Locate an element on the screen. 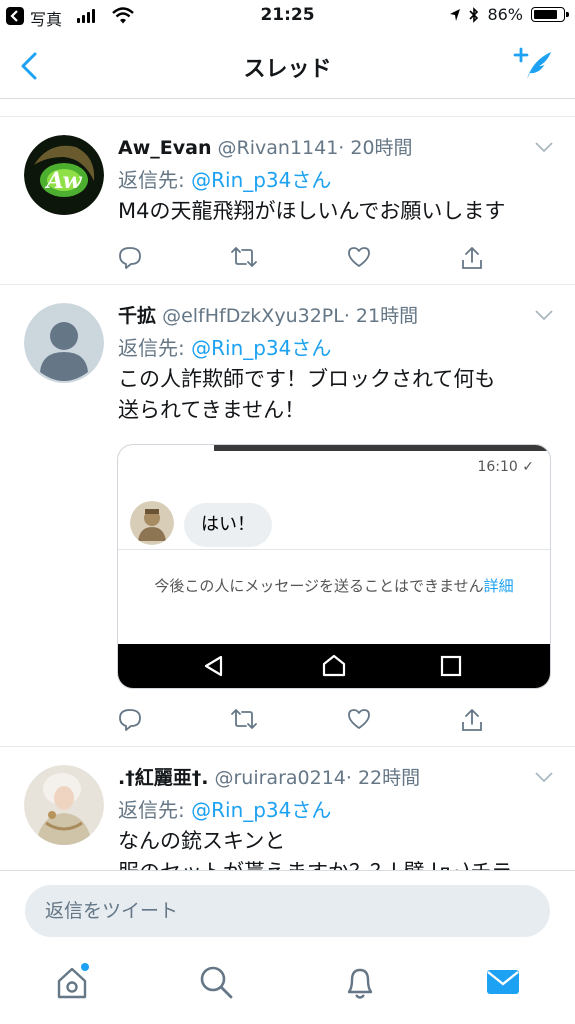 Image resolution: width=575 pixels, height=1024 pixels. tweet-time: · 20時間 is located at coordinates (375, 148).